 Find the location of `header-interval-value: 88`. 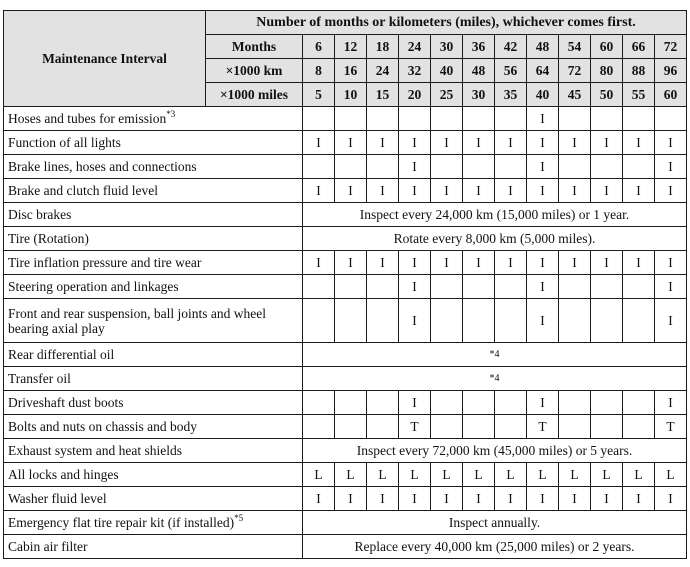

header-interval-value: 88 is located at coordinates (638, 70).